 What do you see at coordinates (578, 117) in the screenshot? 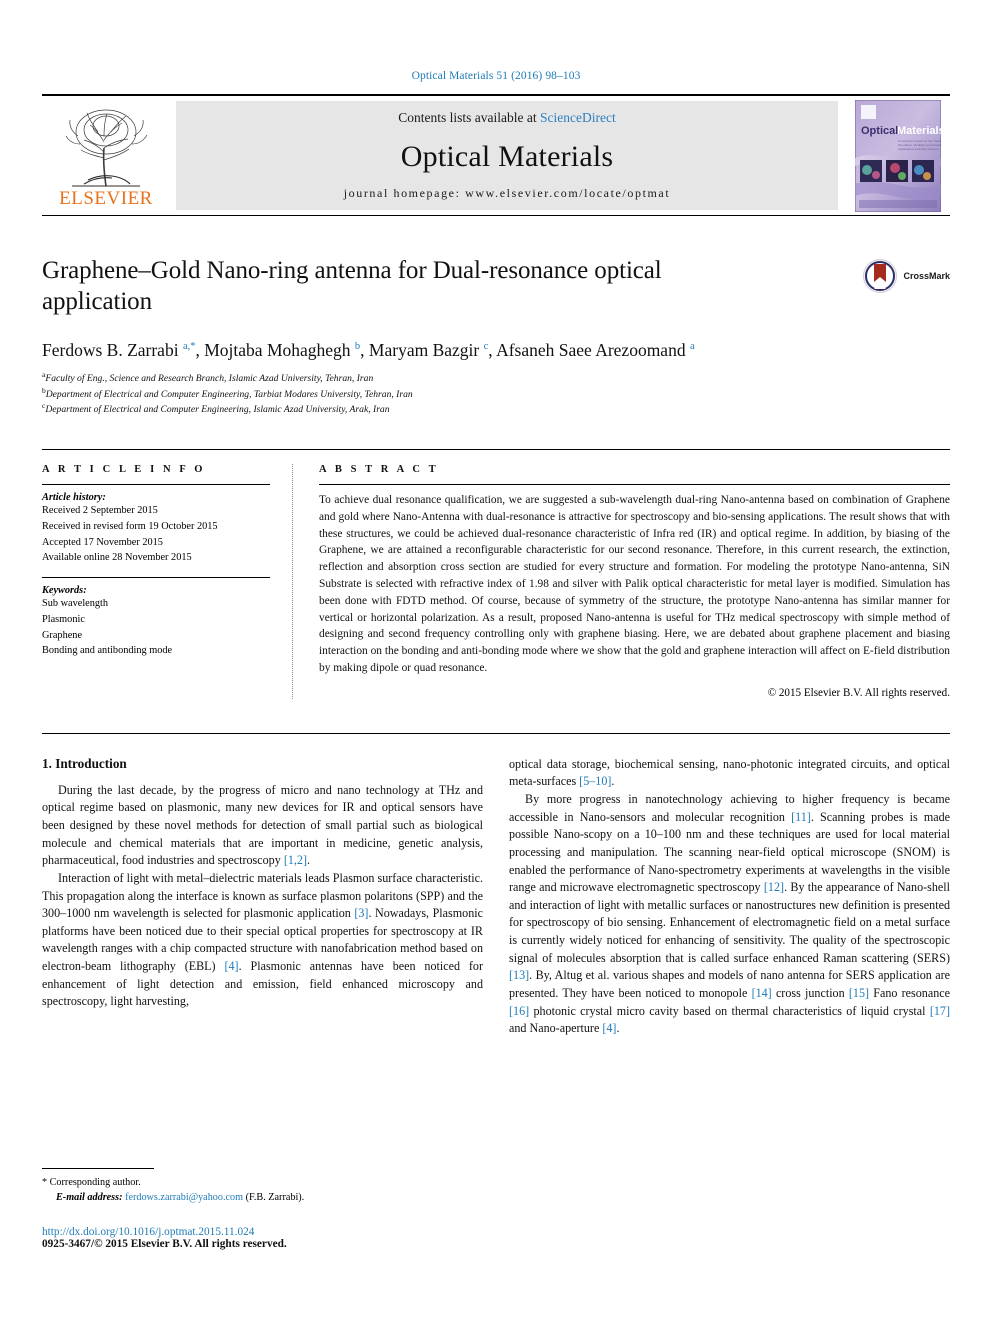
I see `sciencedirect-link: ScienceDirect` at bounding box center [578, 117].